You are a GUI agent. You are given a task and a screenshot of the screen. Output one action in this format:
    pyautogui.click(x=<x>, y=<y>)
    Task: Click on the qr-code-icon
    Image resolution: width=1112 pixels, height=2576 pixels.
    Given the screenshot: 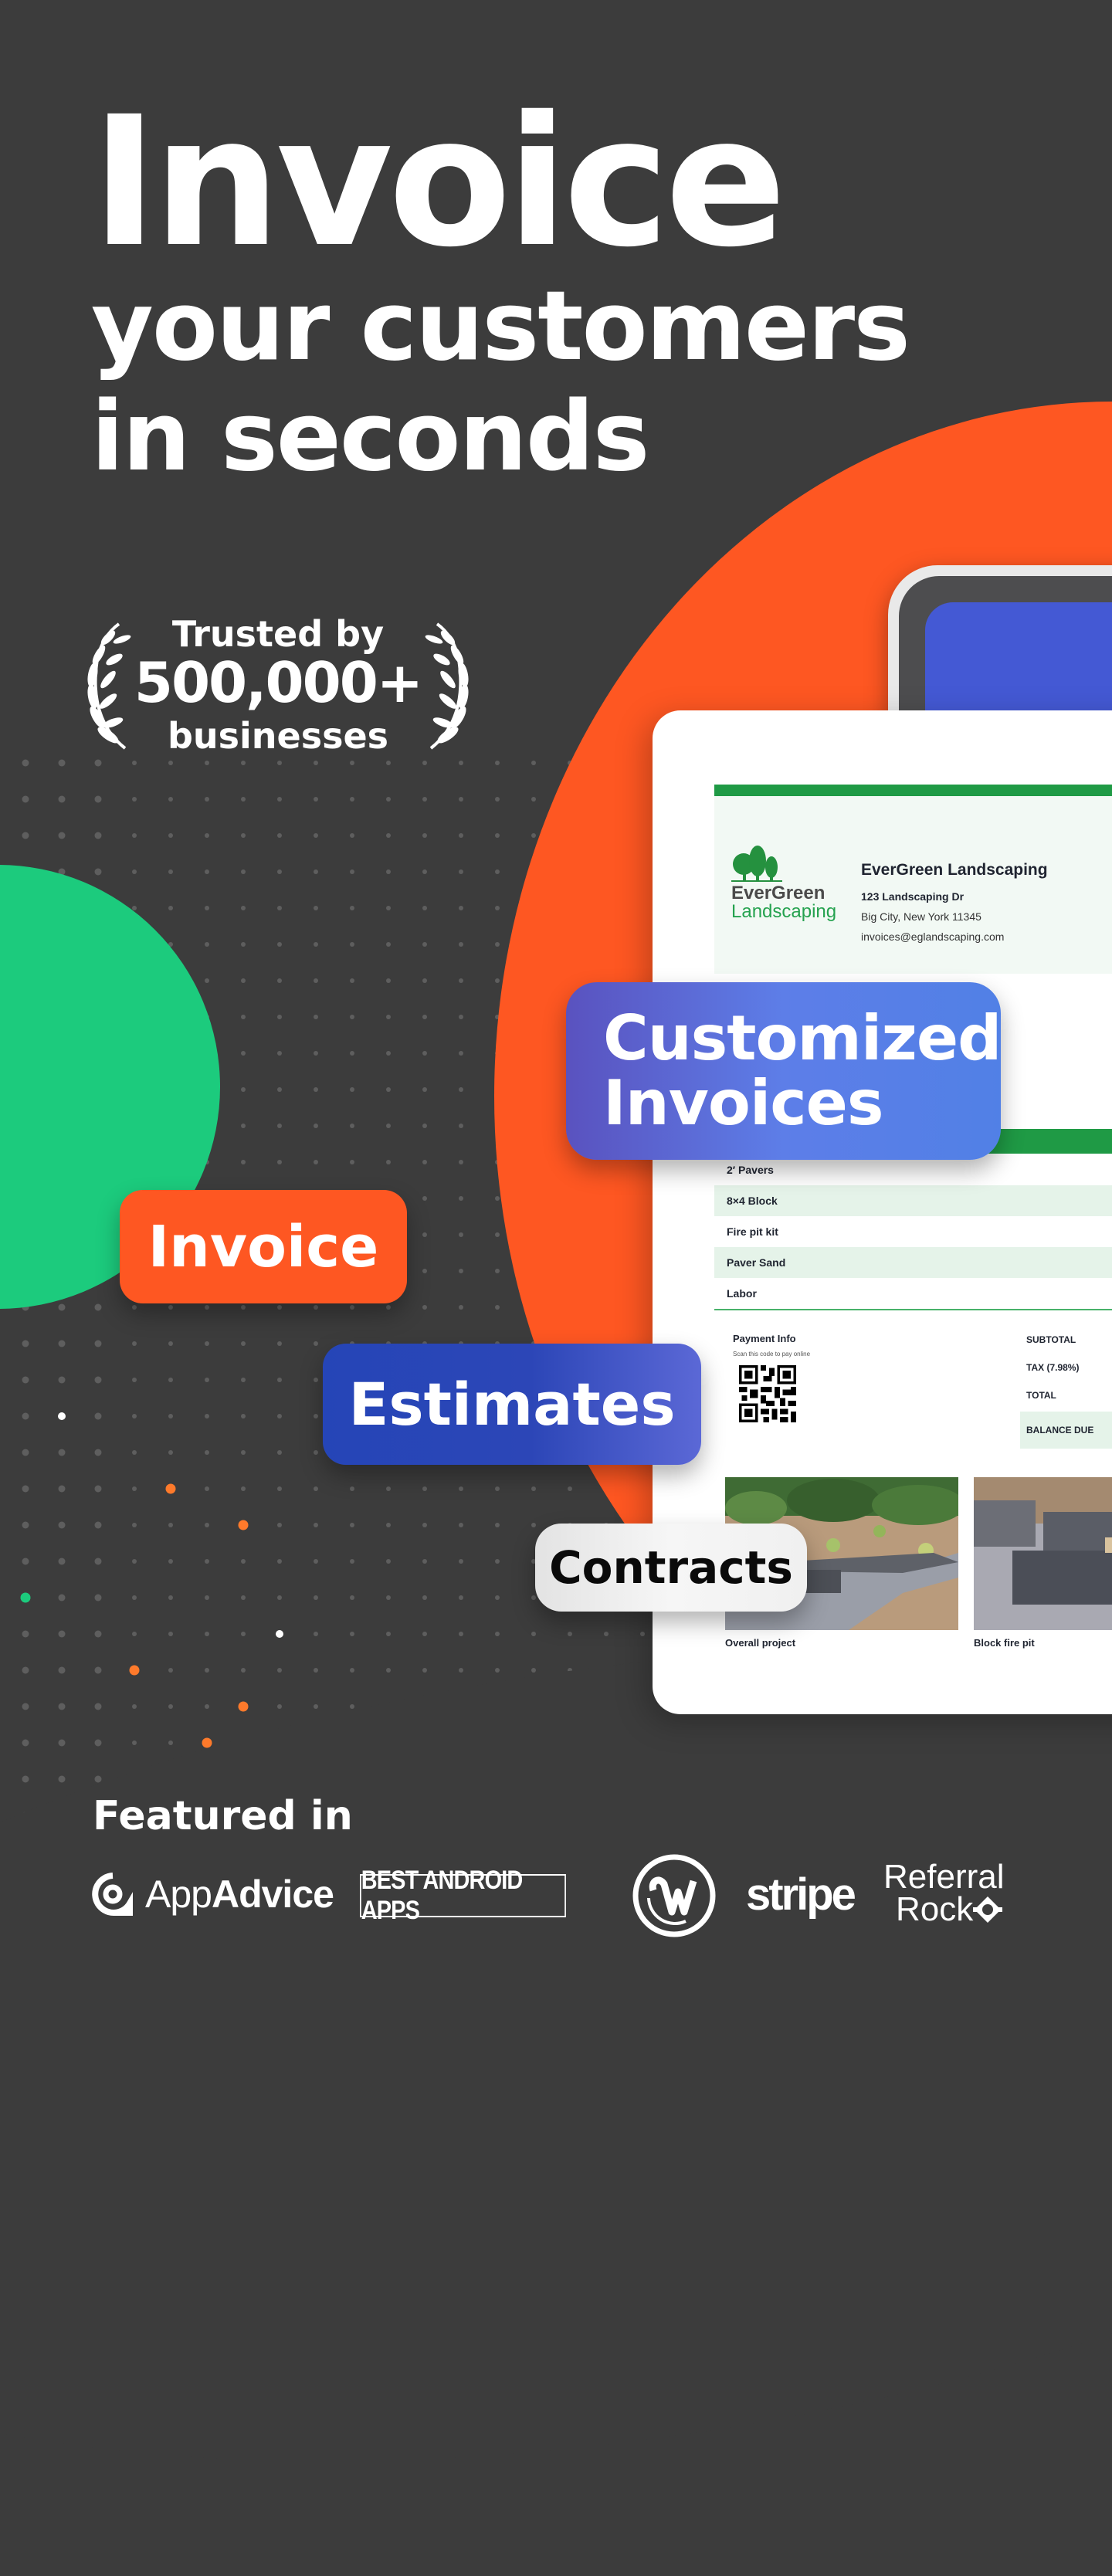 What is the action you would take?
    pyautogui.click(x=767, y=1393)
    